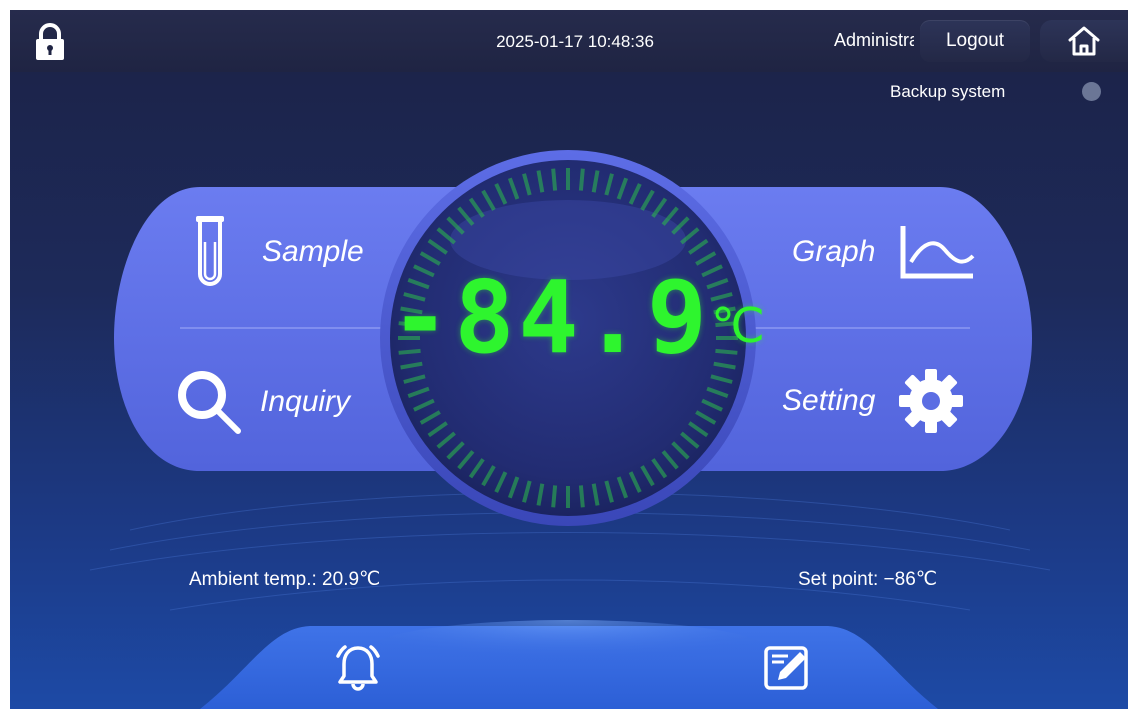 Image resolution: width=1131 pixels, height=710 pixels. Describe the element at coordinates (937, 252) in the screenshot. I see `graph-icon` at that location.